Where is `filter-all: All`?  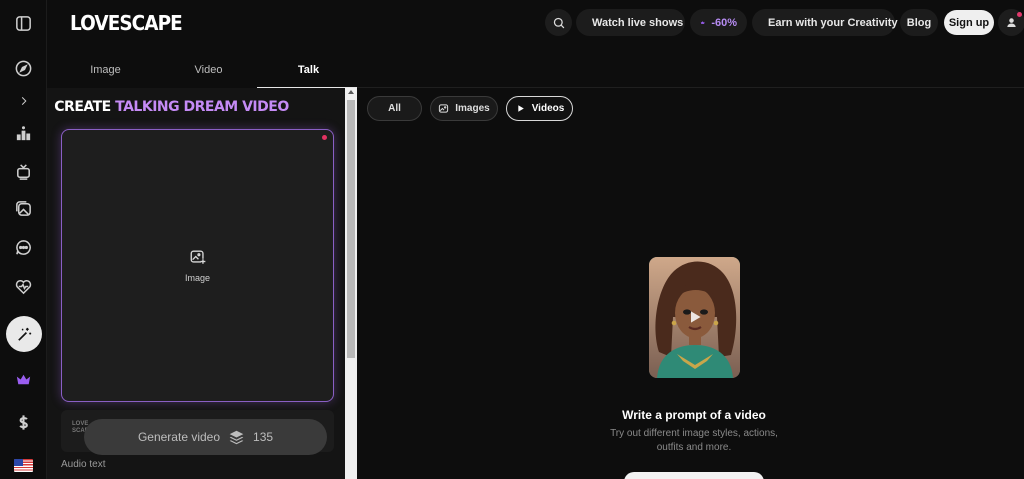
filter-all: All is located at coordinates (394, 108).